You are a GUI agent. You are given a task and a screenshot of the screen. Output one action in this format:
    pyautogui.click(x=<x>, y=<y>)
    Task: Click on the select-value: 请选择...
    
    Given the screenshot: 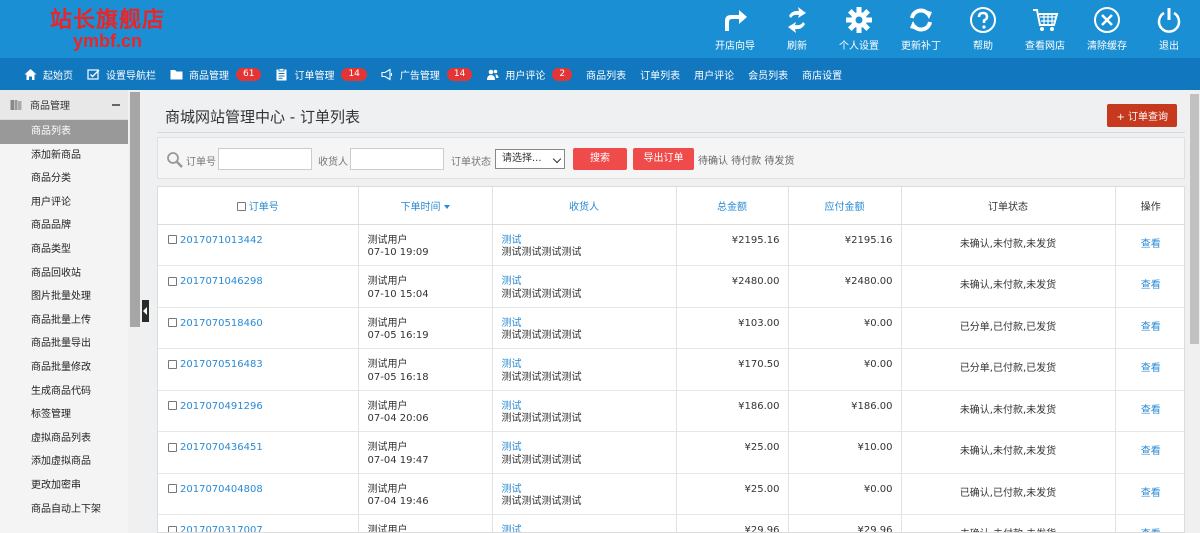 What is the action you would take?
    pyautogui.click(x=522, y=158)
    